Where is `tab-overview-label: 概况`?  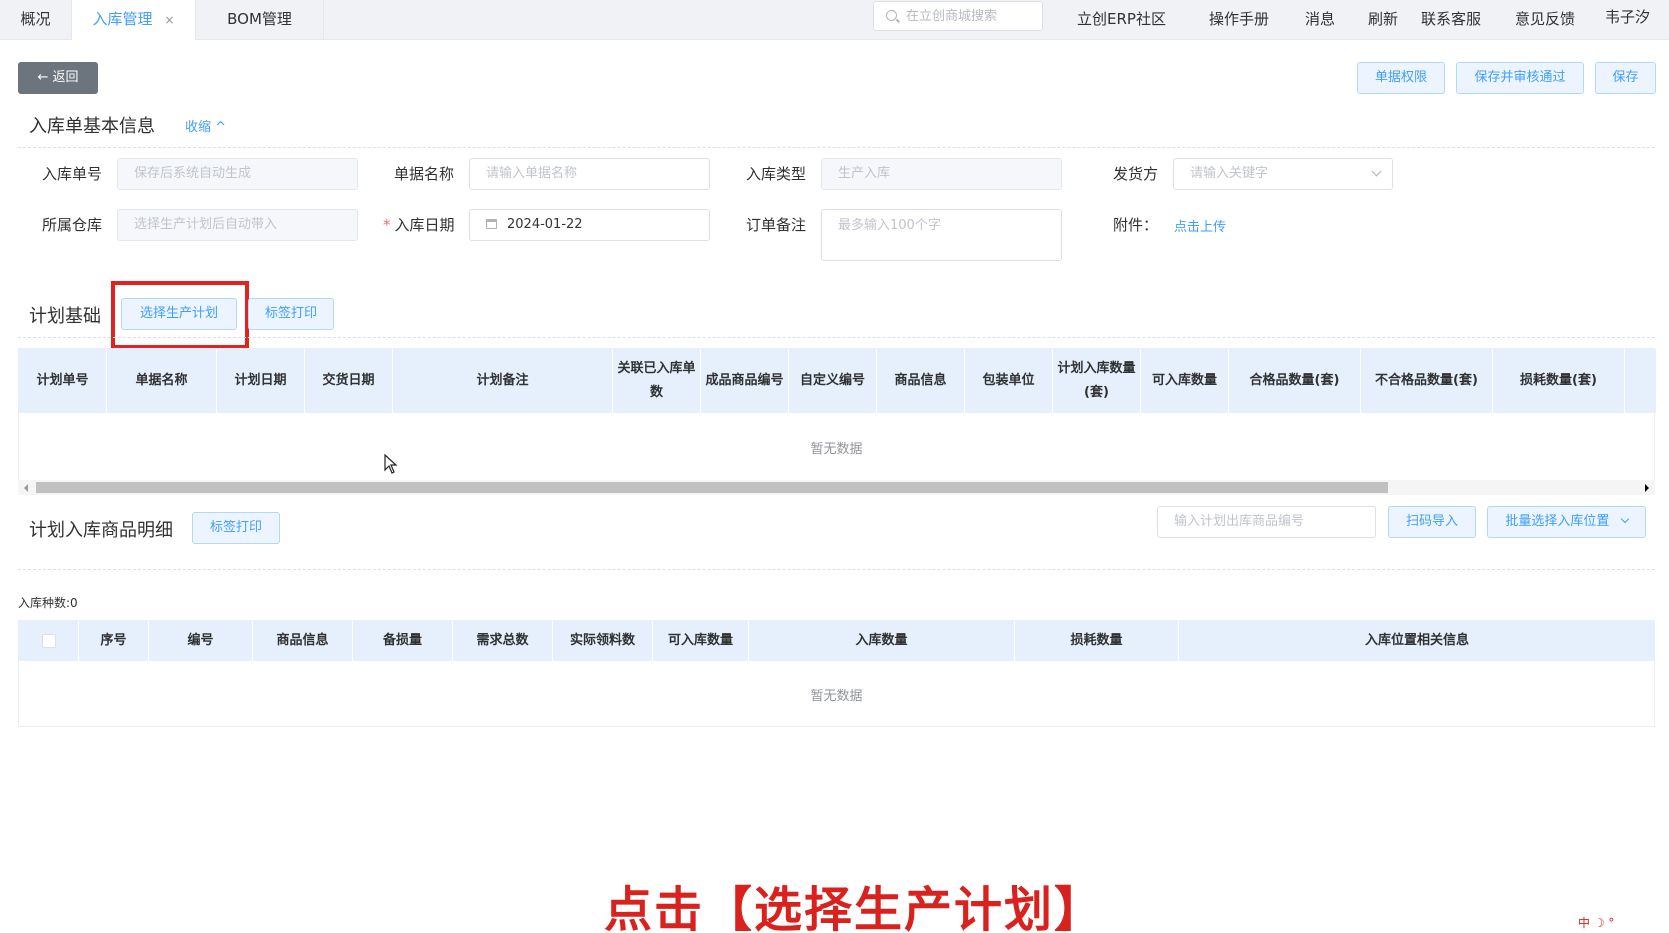
tab-overview-label: 概况 is located at coordinates (35, 19).